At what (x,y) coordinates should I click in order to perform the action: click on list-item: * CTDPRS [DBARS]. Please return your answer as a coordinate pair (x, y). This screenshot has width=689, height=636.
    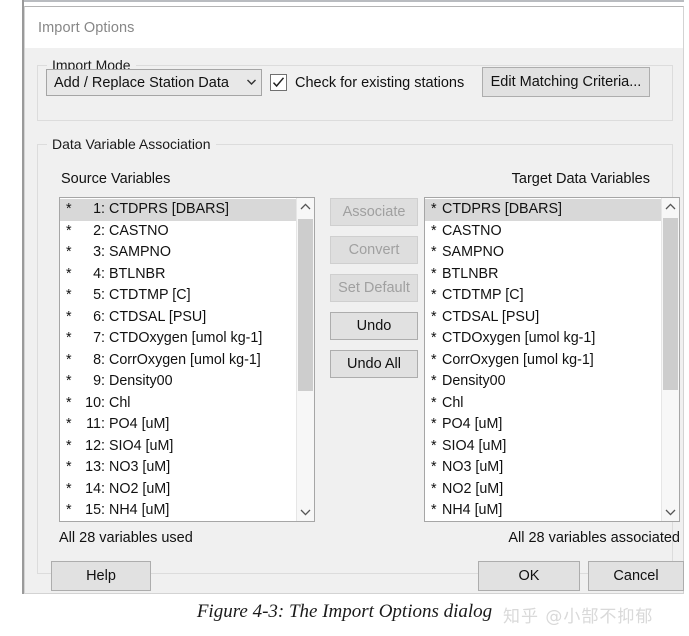
    Looking at the image, I should click on (543, 210).